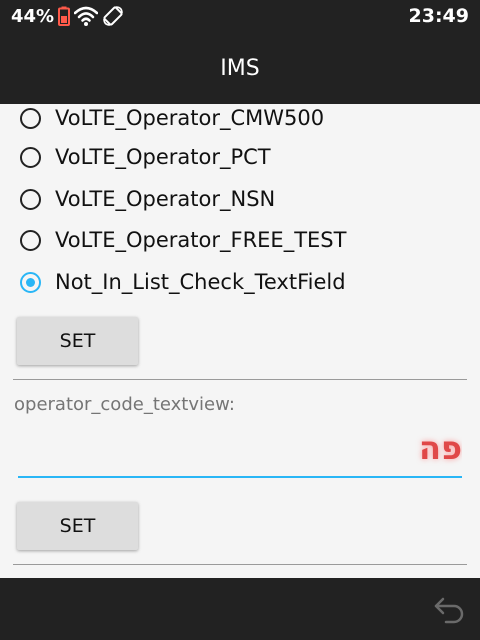  What do you see at coordinates (113, 16) in the screenshot?
I see `rotate-icon` at bounding box center [113, 16].